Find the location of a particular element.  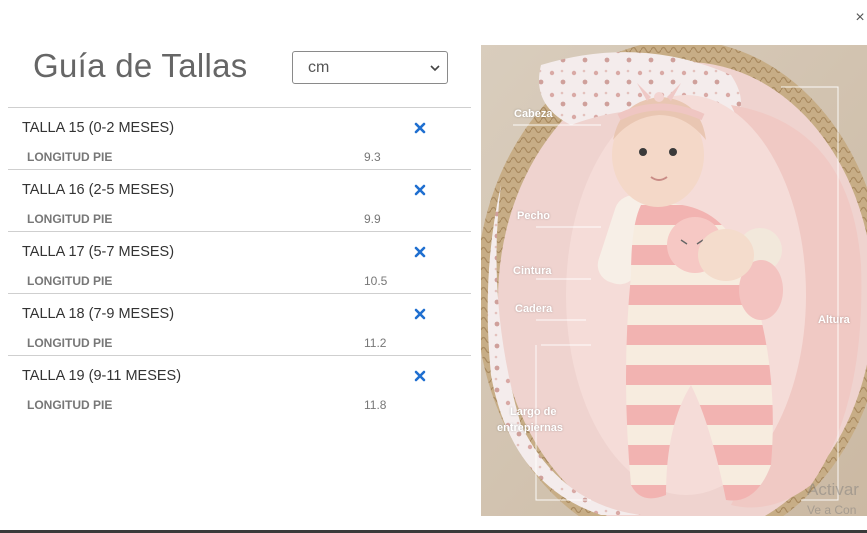

size-name: TALLA 17 (5-7 MESES) is located at coordinates (98, 252).